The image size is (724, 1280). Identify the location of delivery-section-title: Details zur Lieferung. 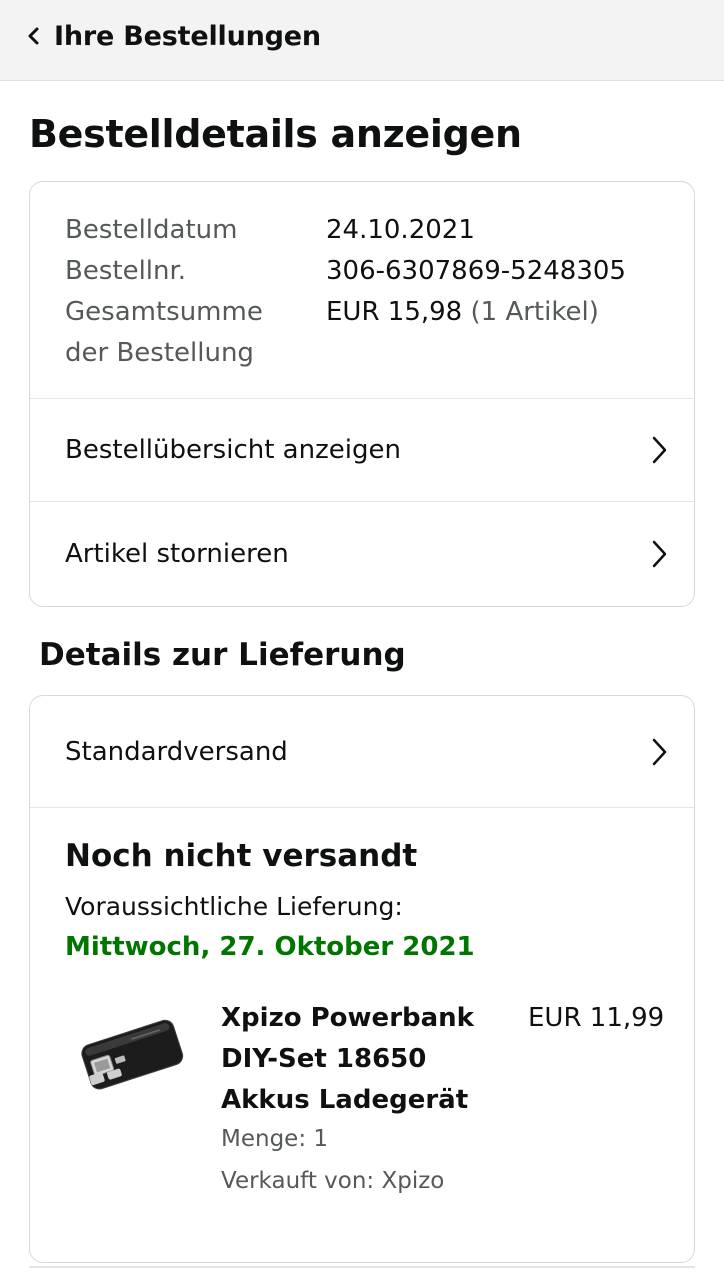
(222, 655).